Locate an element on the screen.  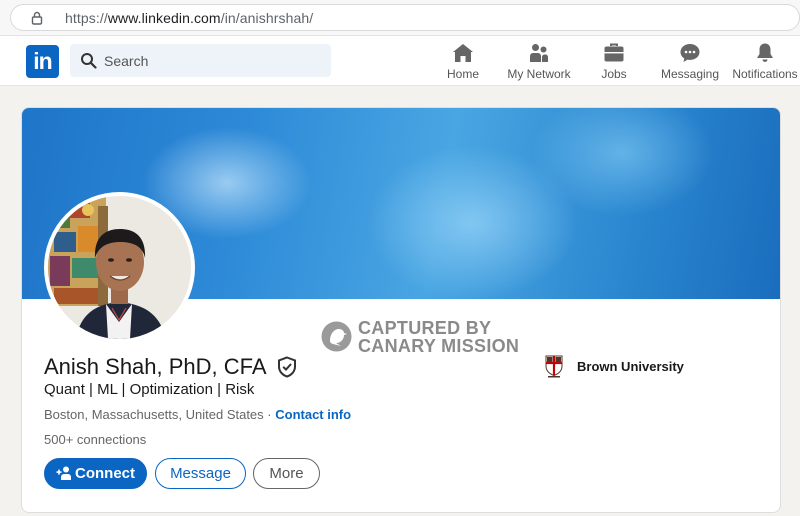
profile-name-row: Anish Shah, PhD, CFA is located at coordinates (170, 367).